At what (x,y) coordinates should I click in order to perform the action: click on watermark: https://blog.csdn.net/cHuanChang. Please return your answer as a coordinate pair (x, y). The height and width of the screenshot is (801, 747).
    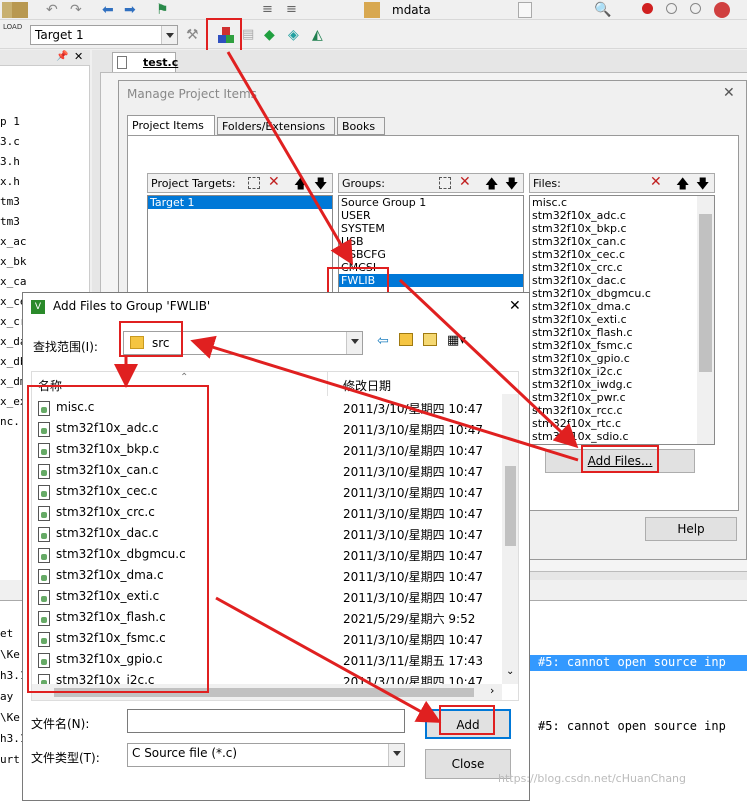
    Looking at the image, I should click on (592, 778).